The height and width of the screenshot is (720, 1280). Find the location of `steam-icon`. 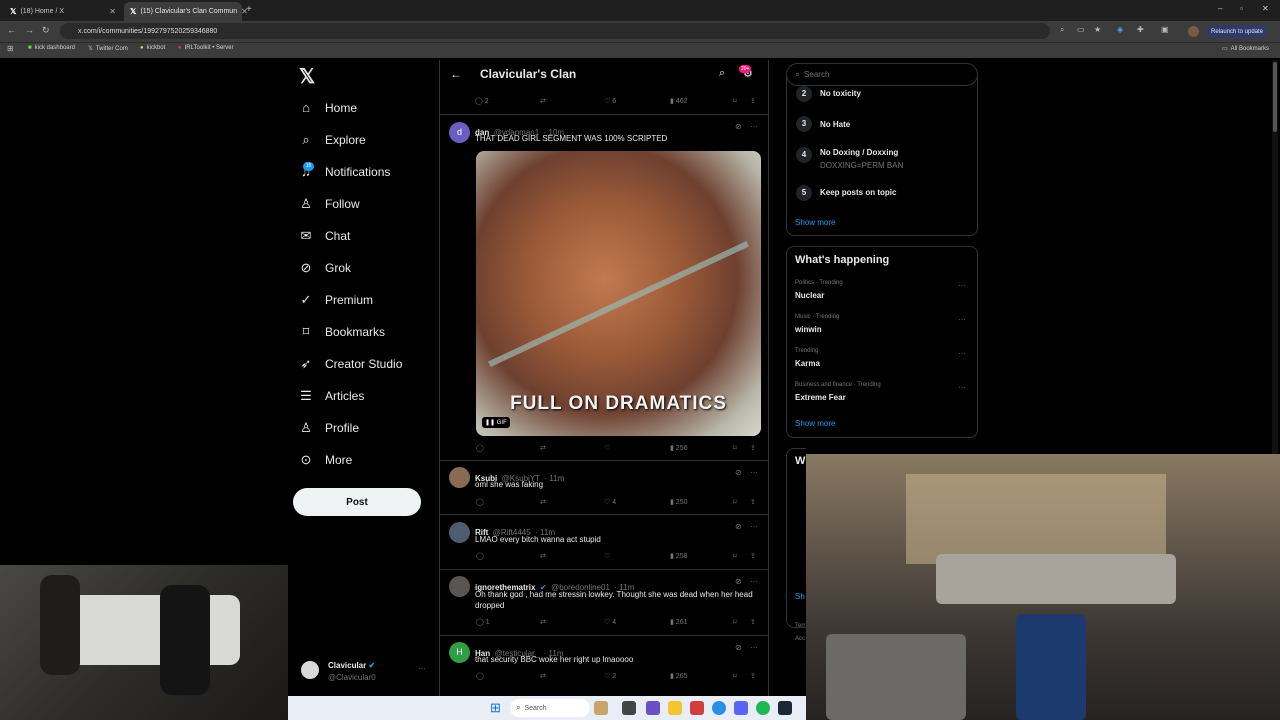

steam-icon is located at coordinates (785, 708).